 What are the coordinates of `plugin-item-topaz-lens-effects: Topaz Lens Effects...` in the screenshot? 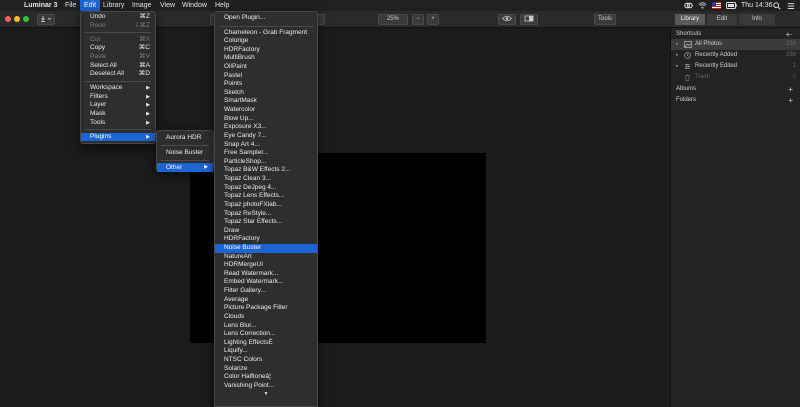 It's located at (266, 196).